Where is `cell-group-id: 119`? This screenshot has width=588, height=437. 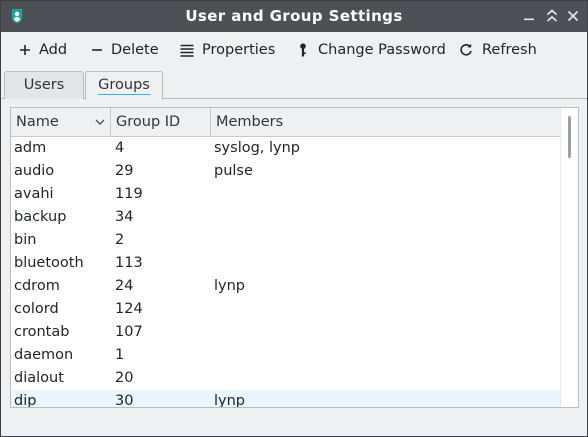
cell-group-id: 119 is located at coordinates (129, 194).